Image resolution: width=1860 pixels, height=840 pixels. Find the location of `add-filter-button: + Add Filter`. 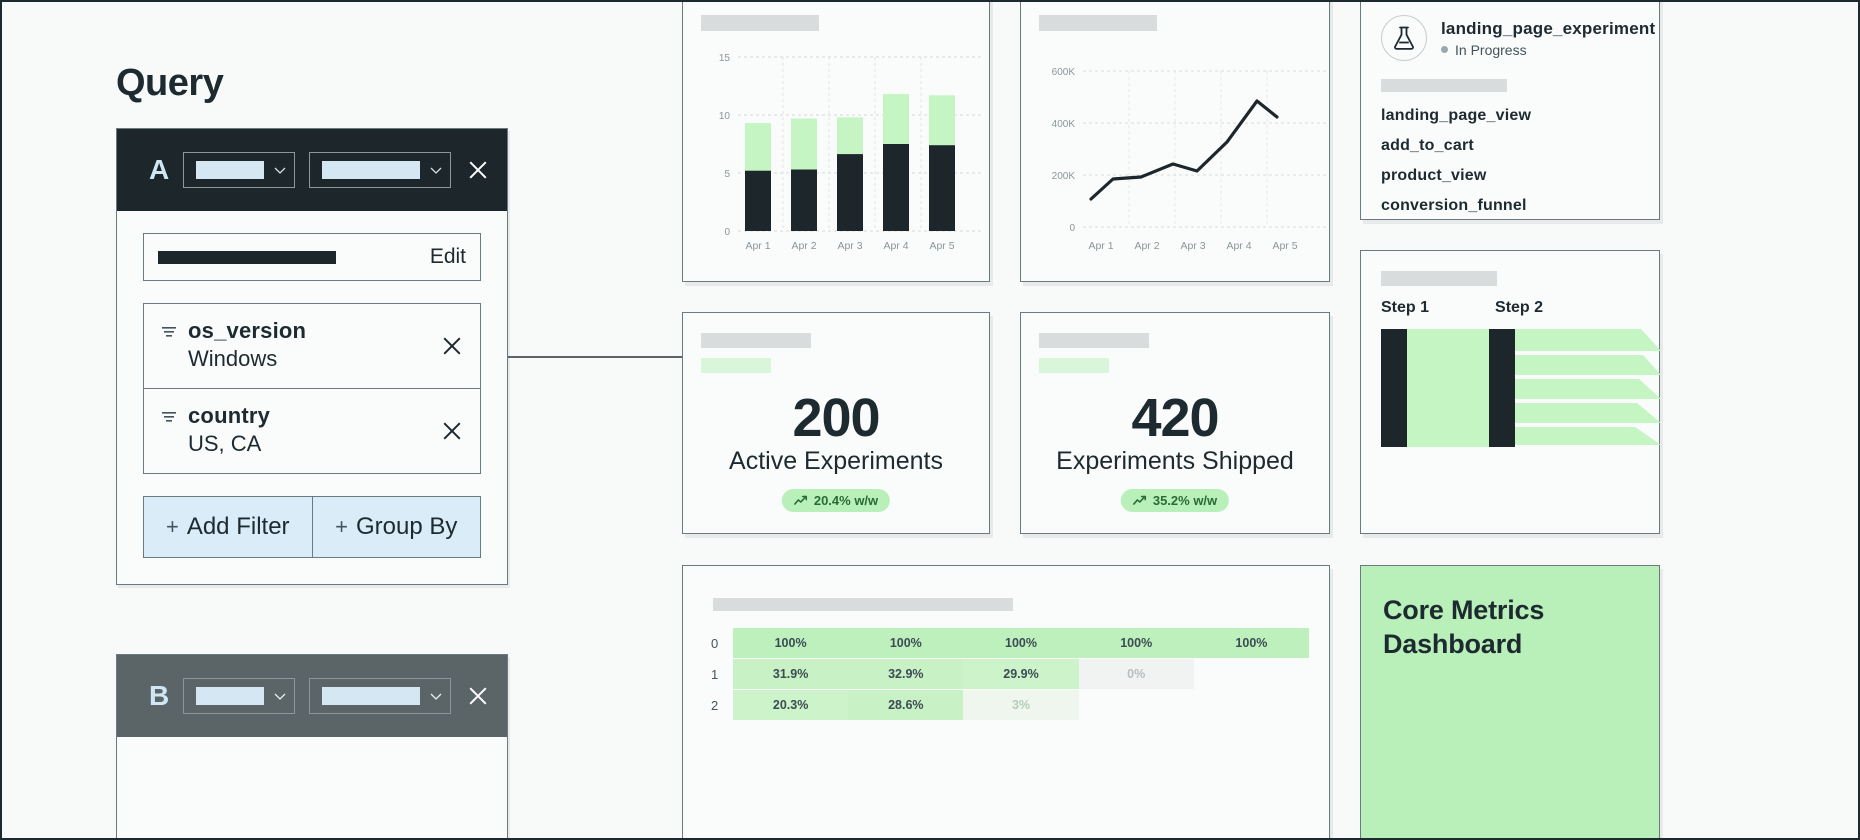

add-filter-button: + Add Filter is located at coordinates (228, 527).